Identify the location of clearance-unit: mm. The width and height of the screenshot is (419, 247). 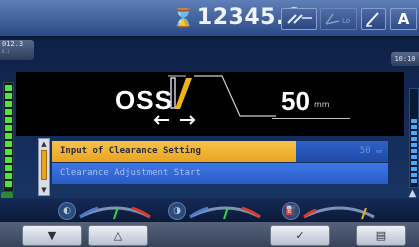
(322, 104).